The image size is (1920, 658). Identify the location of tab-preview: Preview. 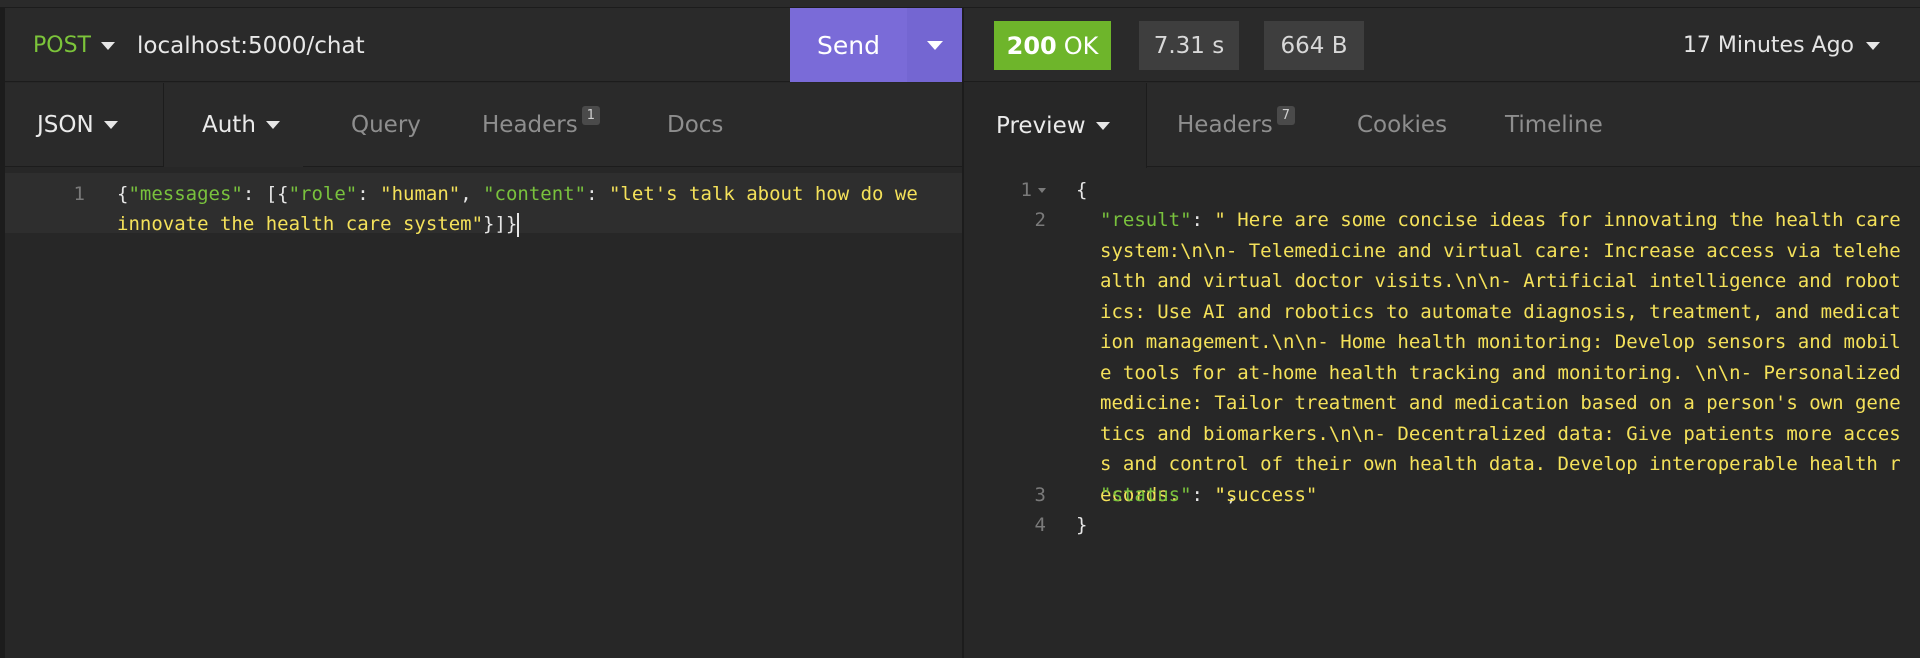
(1055, 125).